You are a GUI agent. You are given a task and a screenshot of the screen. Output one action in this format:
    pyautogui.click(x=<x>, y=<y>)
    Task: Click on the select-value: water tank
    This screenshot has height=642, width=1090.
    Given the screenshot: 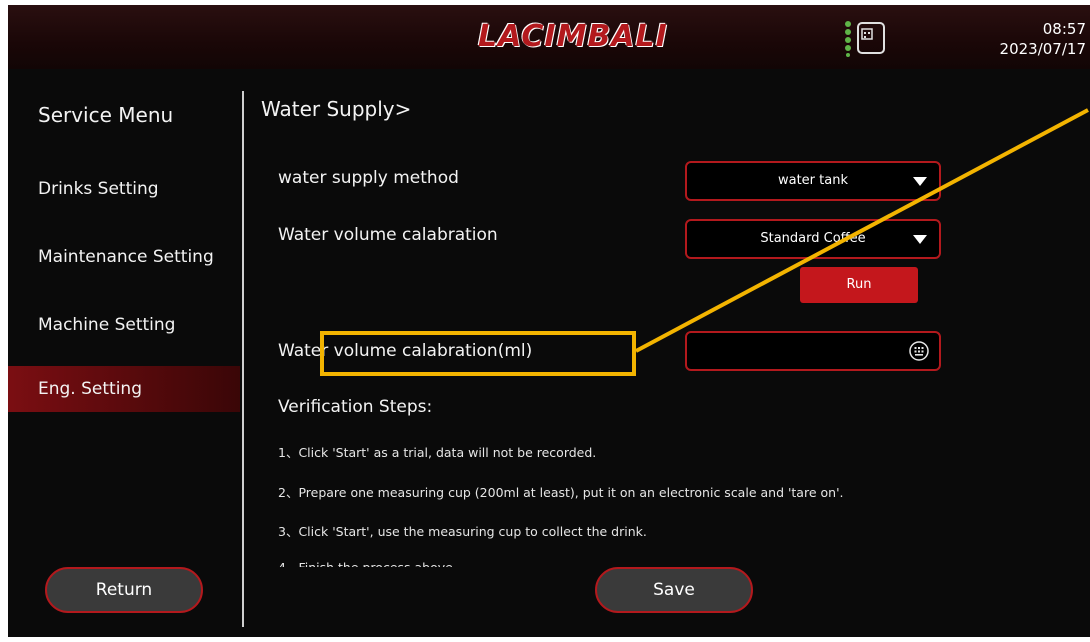 What is the action you would take?
    pyautogui.click(x=812, y=180)
    